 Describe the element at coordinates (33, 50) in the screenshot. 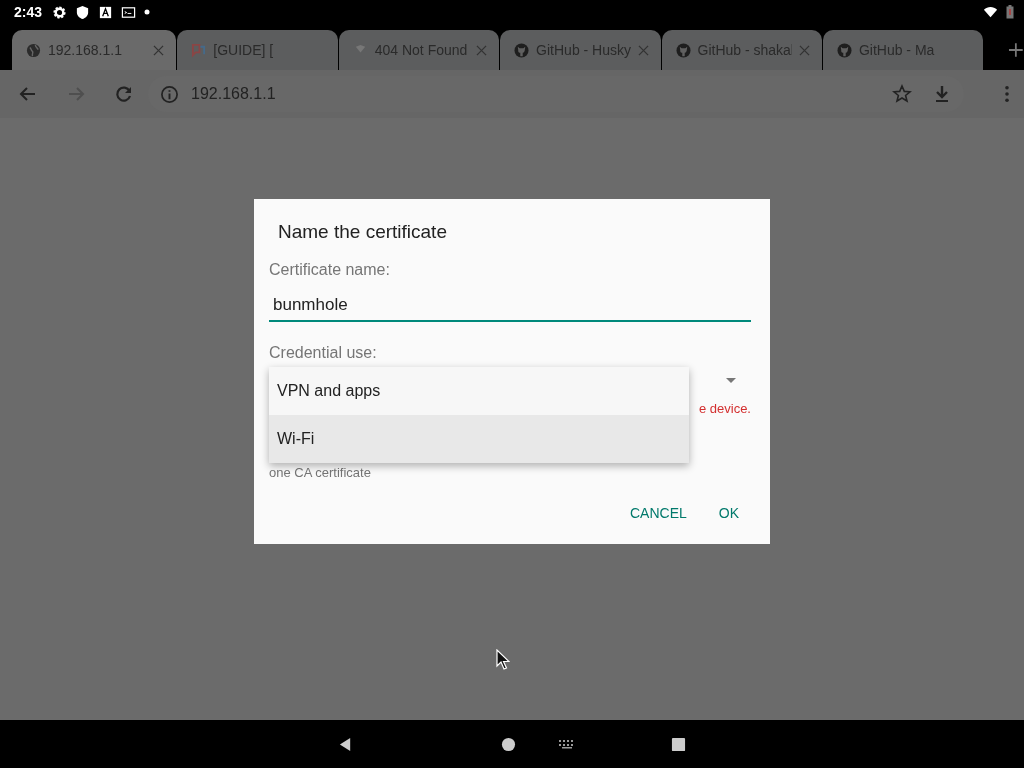

I see `globe-icon` at that location.